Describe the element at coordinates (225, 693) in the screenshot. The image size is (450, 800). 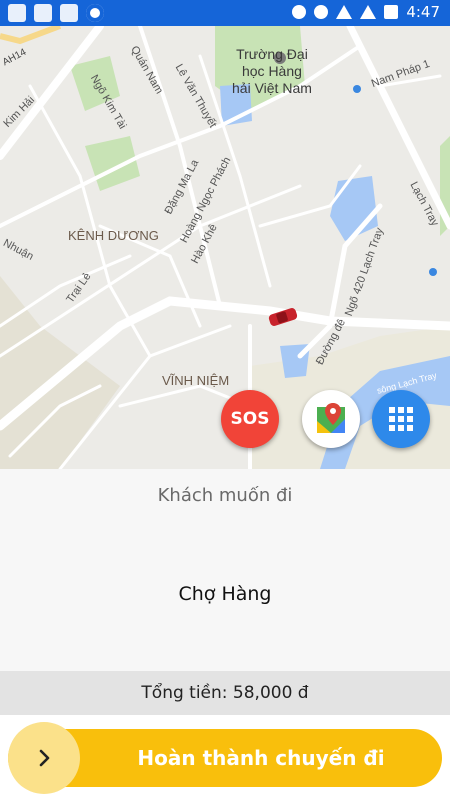
I see `total-fare: Tổng tiền: 58,000 đ` at that location.